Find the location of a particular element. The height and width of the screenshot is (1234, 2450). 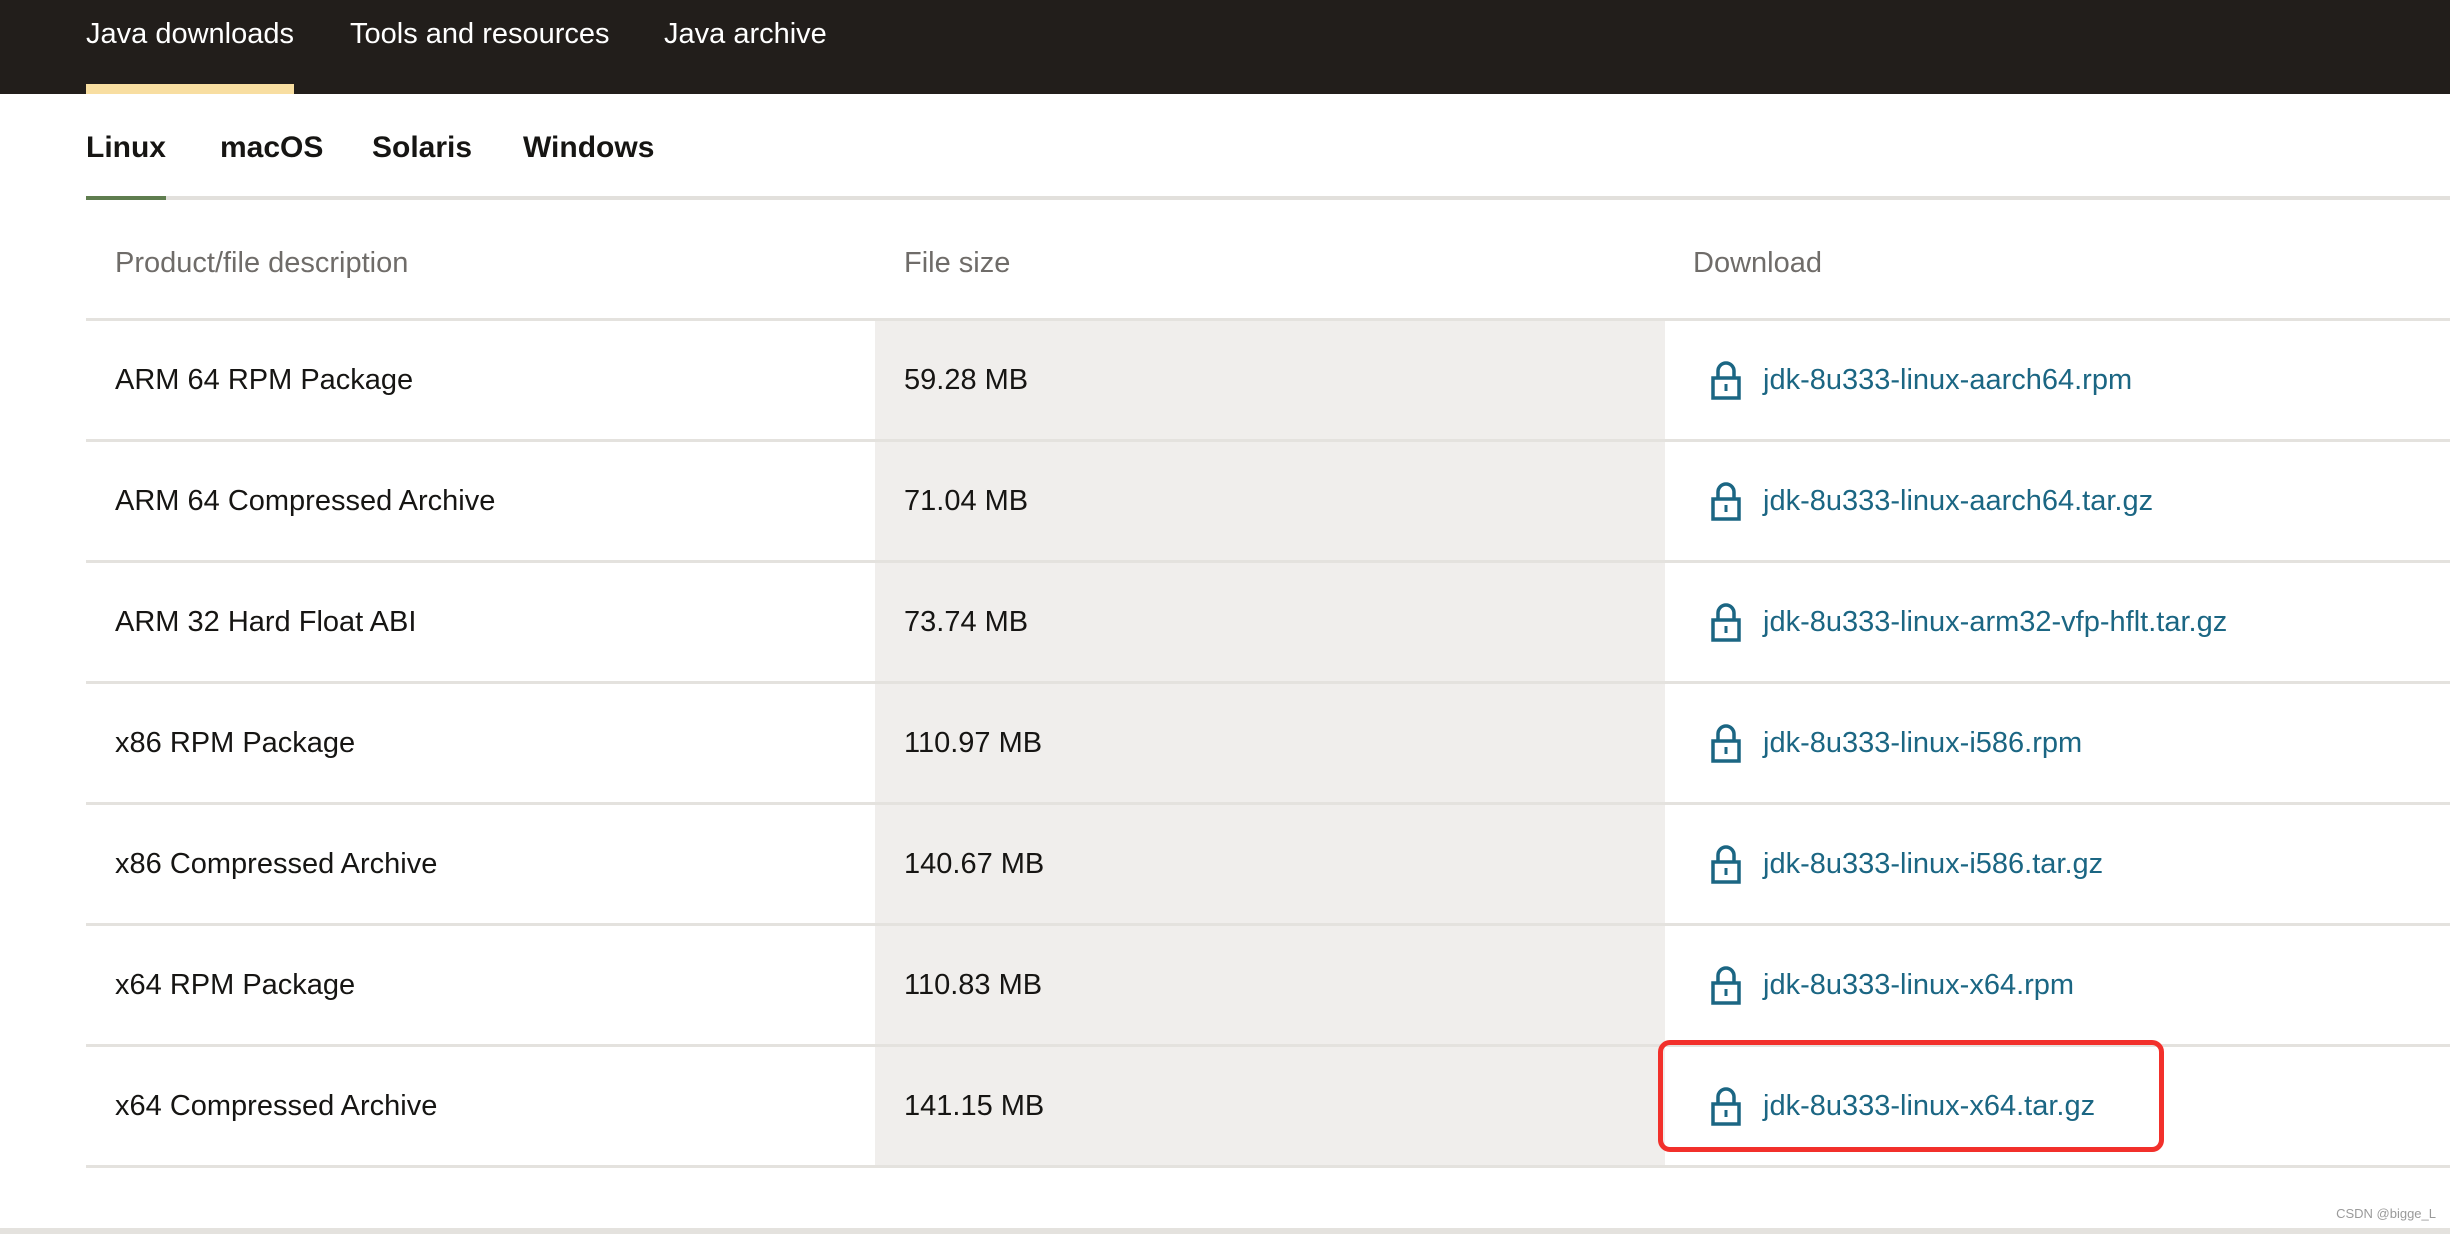

watermark: CSDN @bigge_L is located at coordinates (2386, 1213).